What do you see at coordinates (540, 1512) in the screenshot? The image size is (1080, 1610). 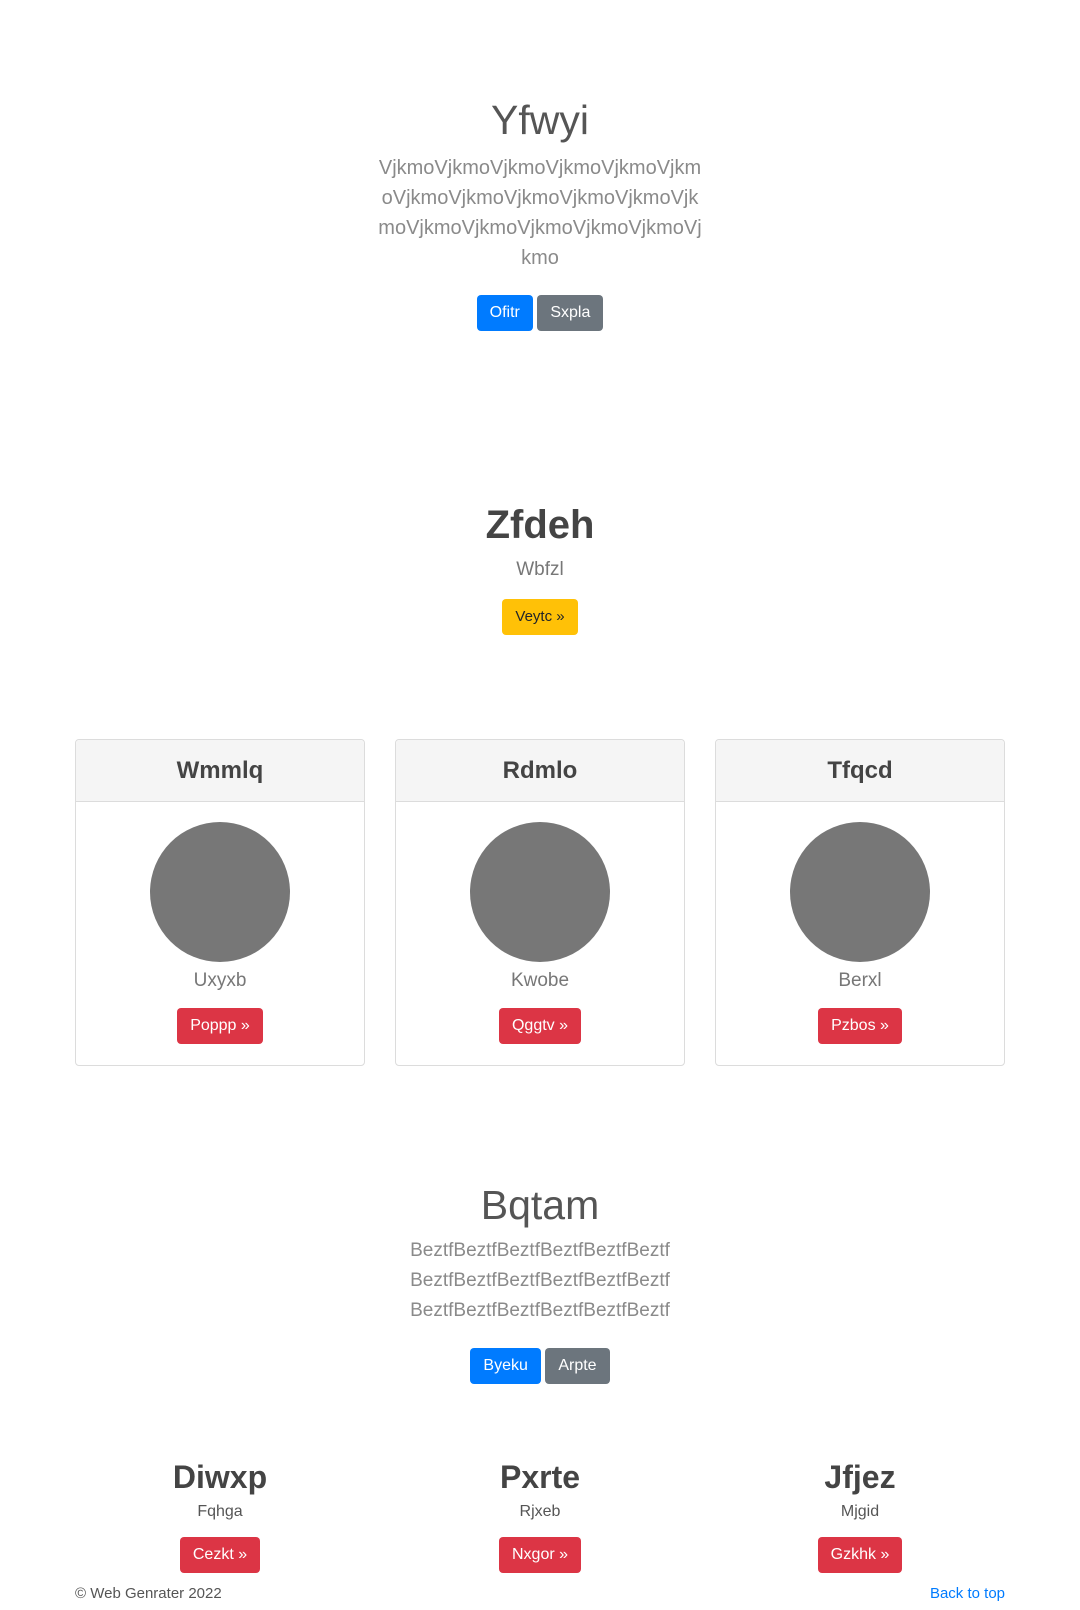 I see `column-text: Rjxeb` at bounding box center [540, 1512].